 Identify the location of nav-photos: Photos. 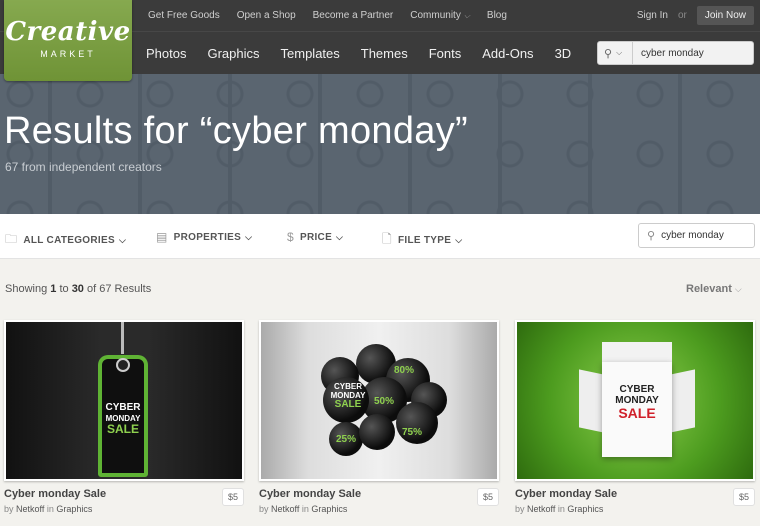
(166, 53).